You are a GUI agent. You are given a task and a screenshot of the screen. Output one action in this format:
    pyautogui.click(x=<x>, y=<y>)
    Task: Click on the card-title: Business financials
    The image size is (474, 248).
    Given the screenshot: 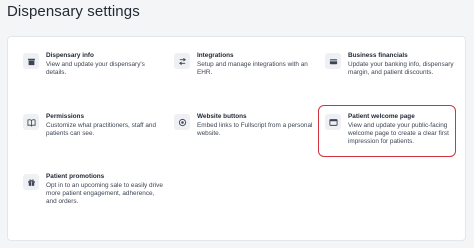 What is the action you would take?
    pyautogui.click(x=378, y=55)
    